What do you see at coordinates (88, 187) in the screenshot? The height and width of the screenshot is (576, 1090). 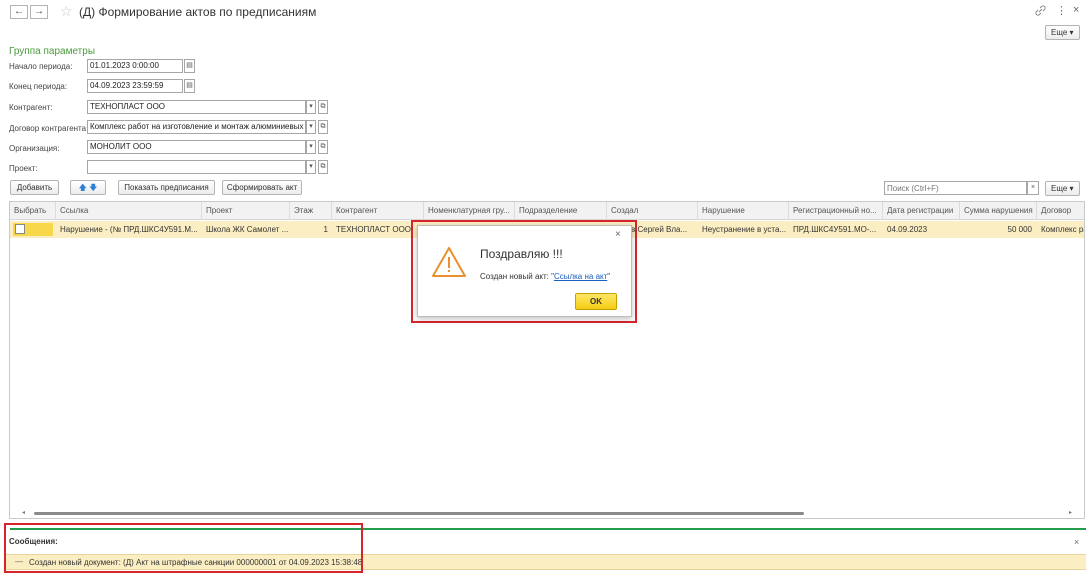 I see `move-buttons: 🡅 🡇` at bounding box center [88, 187].